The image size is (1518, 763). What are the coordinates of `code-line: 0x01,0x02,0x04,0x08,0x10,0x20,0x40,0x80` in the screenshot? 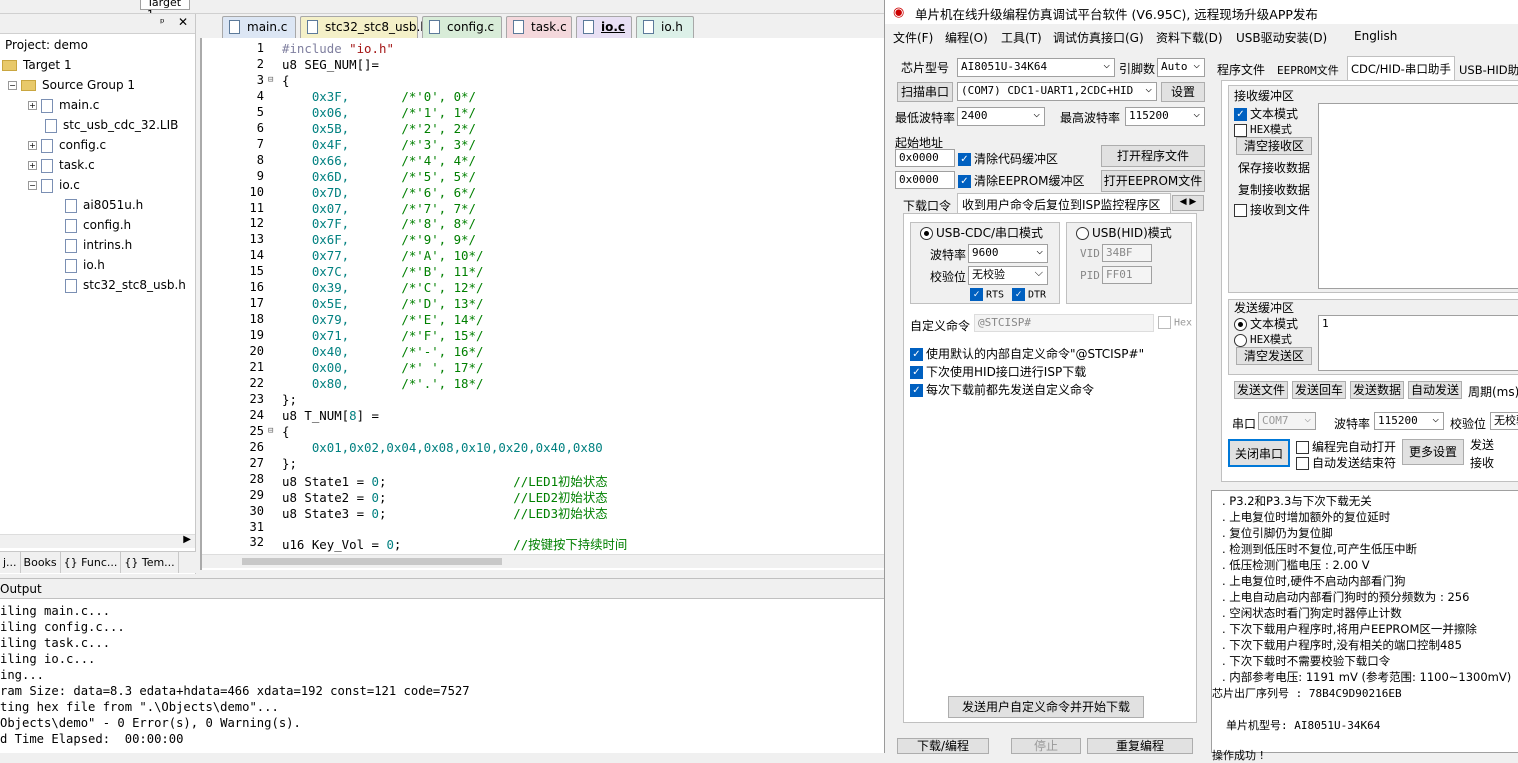 It's located at (442, 447).